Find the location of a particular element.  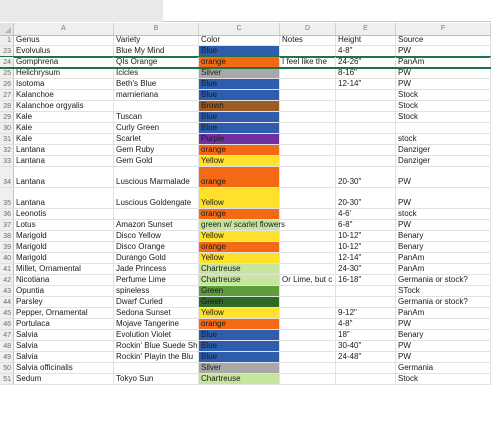

genus-cell: Parsley is located at coordinates (64, 302).